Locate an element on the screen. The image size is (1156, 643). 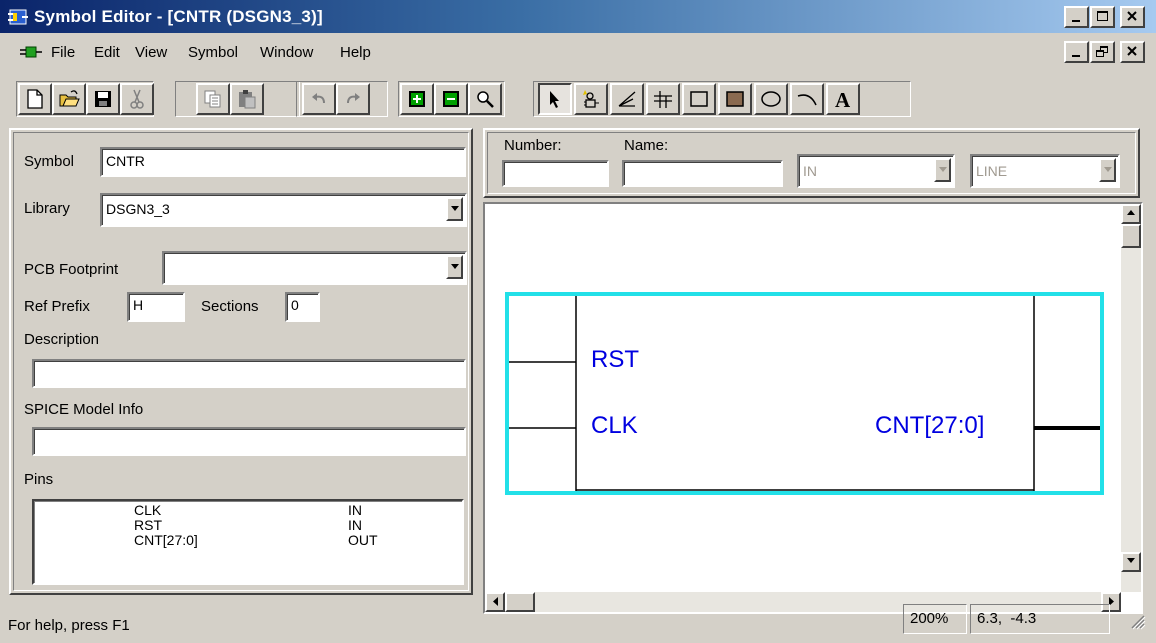
minimize-button is located at coordinates (1076, 17).